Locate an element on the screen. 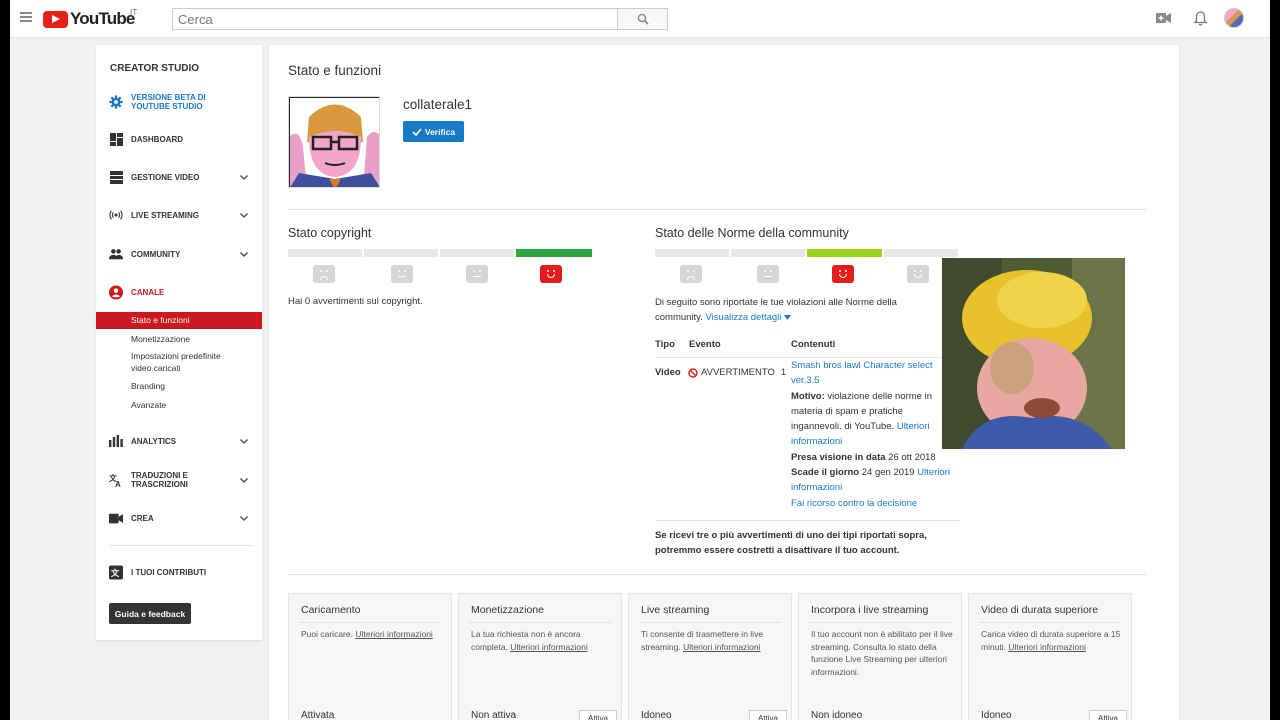 This screenshot has height=720, width=1280. sidebar-item-label: VERSIONE BETA DI YOUTUBE STUDIO is located at coordinates (168, 102).